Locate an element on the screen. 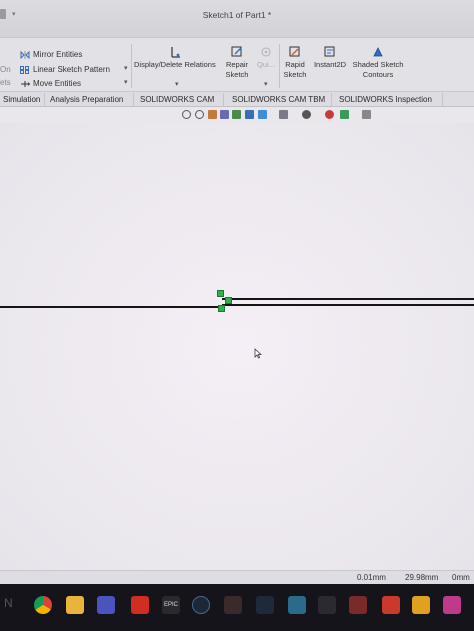  partial-label: On is located at coordinates (5, 69).